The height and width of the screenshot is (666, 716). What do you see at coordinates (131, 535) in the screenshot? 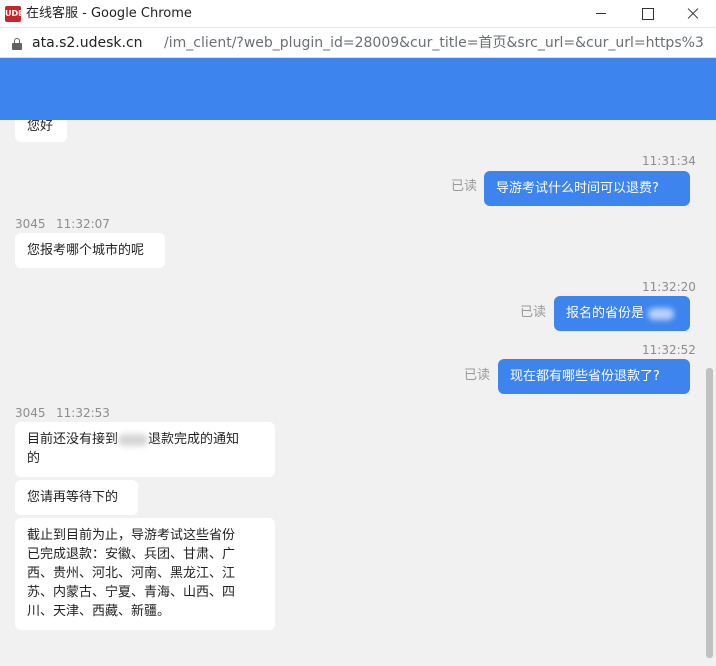
I see `message-text-line: 截止到目前为止，导游考试这些省份` at bounding box center [131, 535].